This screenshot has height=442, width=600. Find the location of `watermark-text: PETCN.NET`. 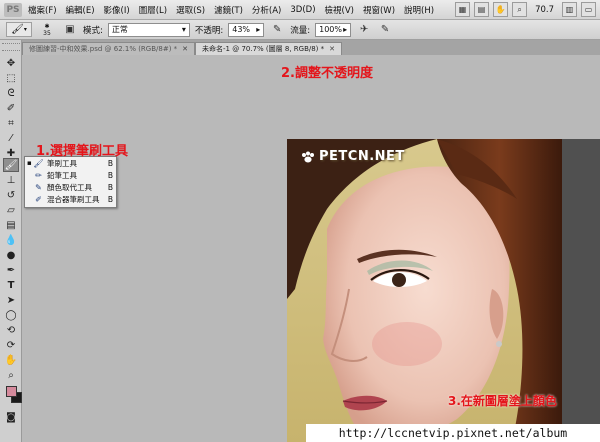

watermark-text: PETCN.NET is located at coordinates (362, 156).